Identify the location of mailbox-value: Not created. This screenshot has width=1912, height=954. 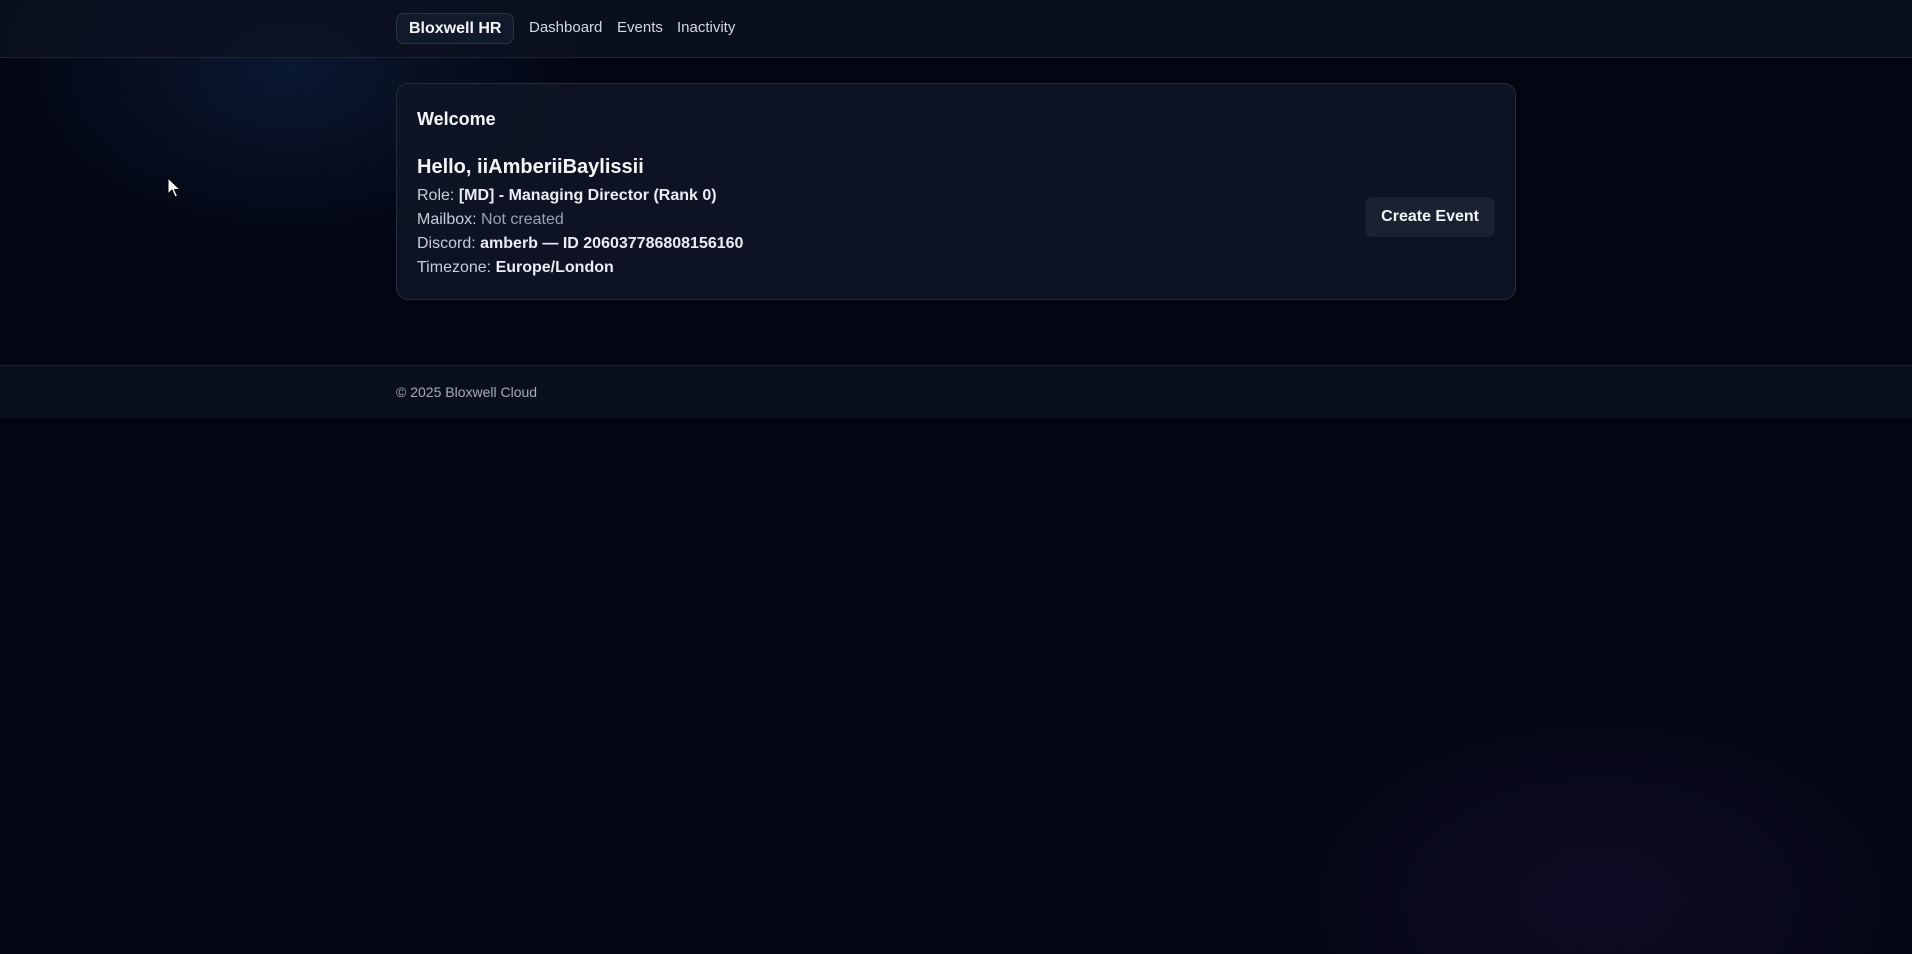
(522, 219).